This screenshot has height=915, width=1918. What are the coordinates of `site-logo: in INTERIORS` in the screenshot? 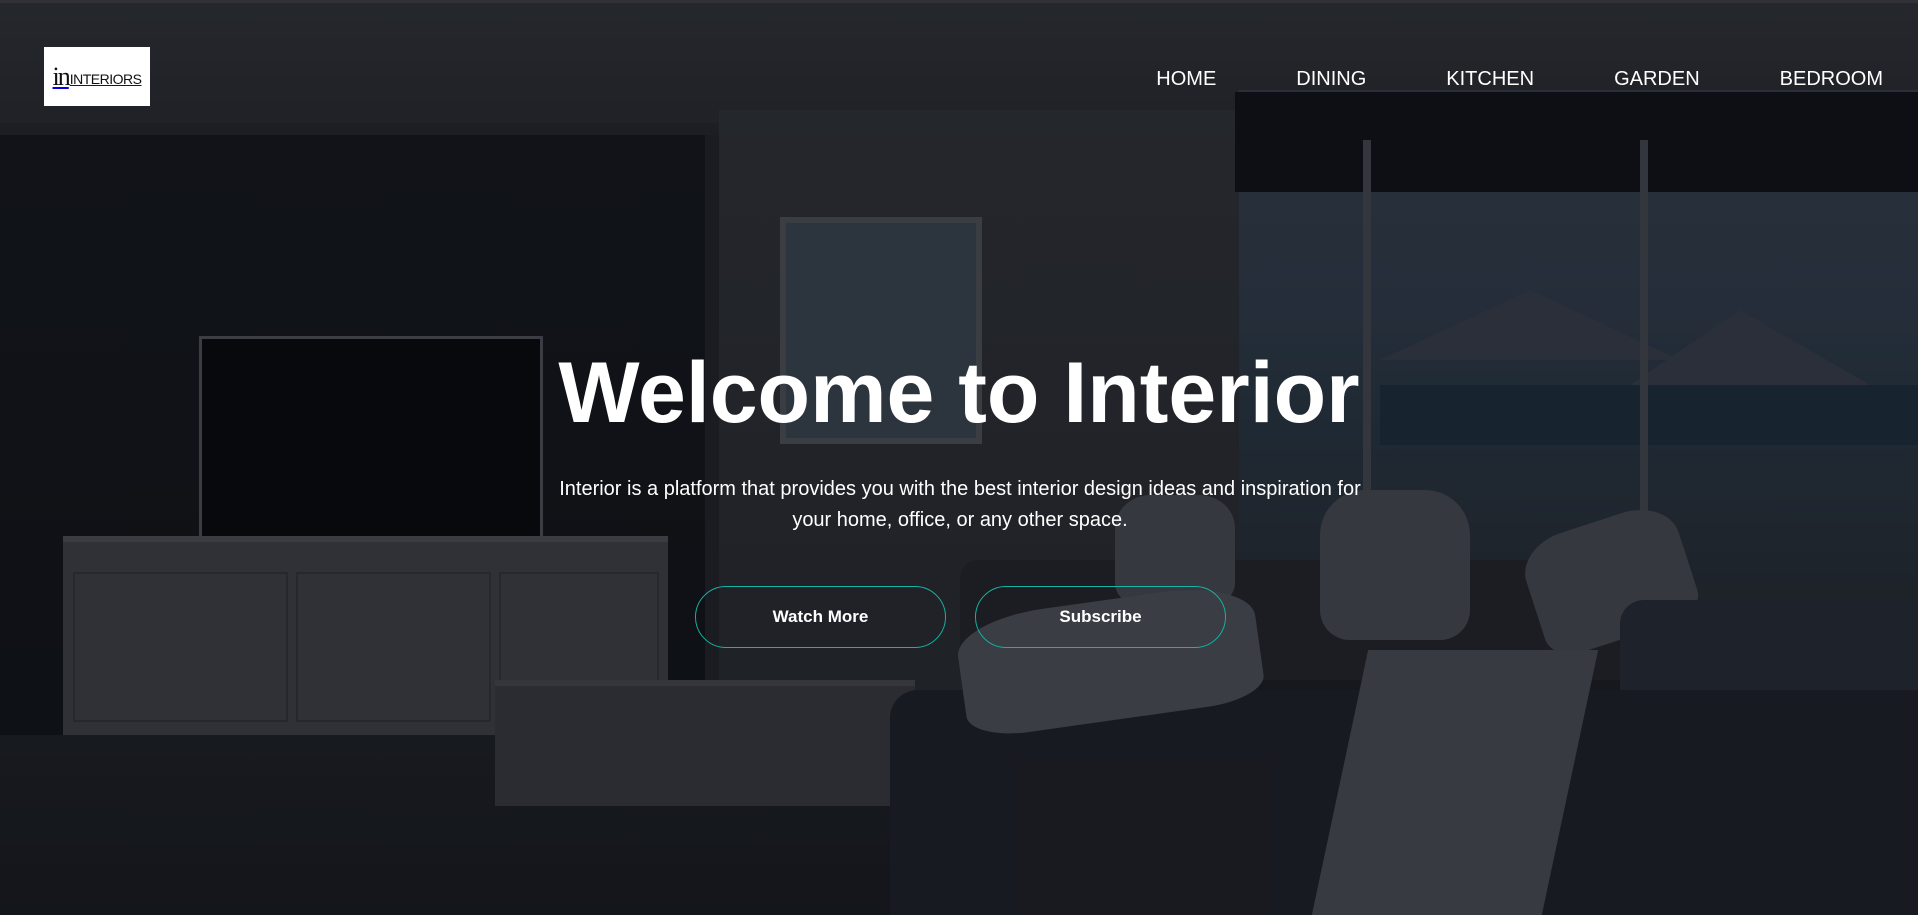 It's located at (97, 76).